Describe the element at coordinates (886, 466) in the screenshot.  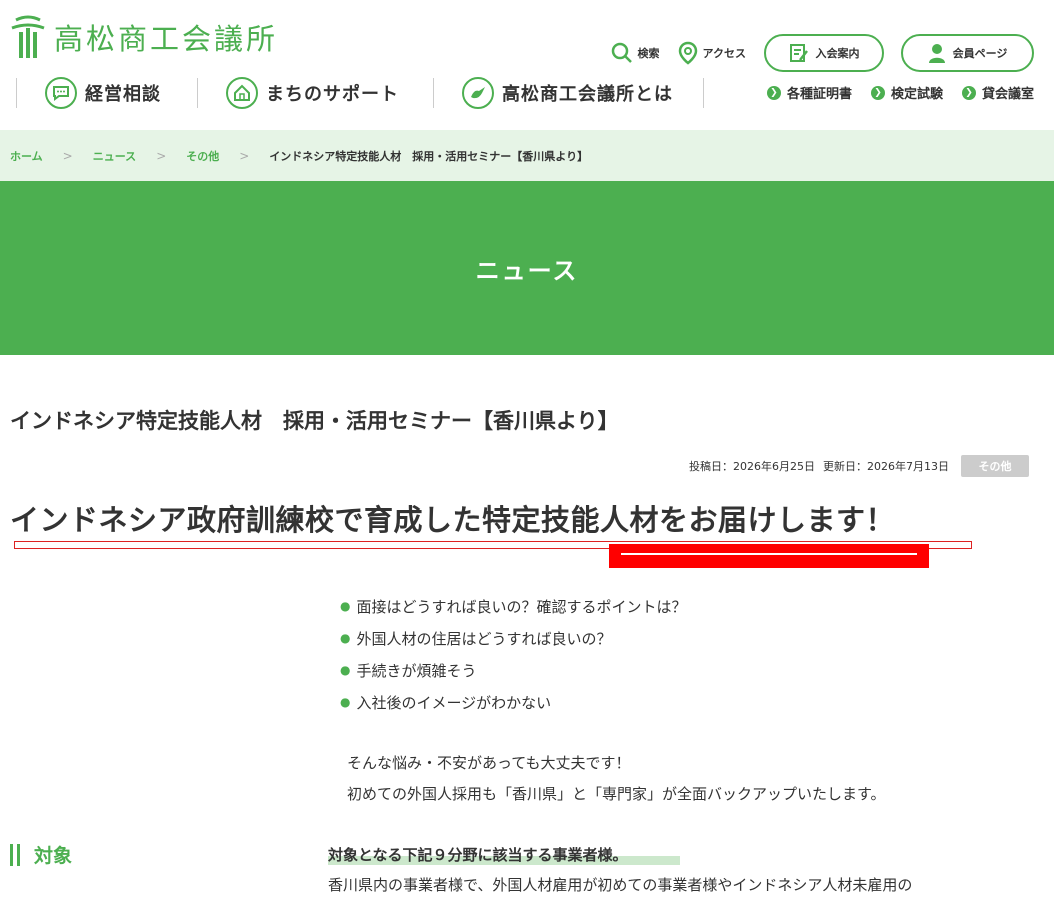
I see `updated-date: 更新日：2026年7月13日` at that location.